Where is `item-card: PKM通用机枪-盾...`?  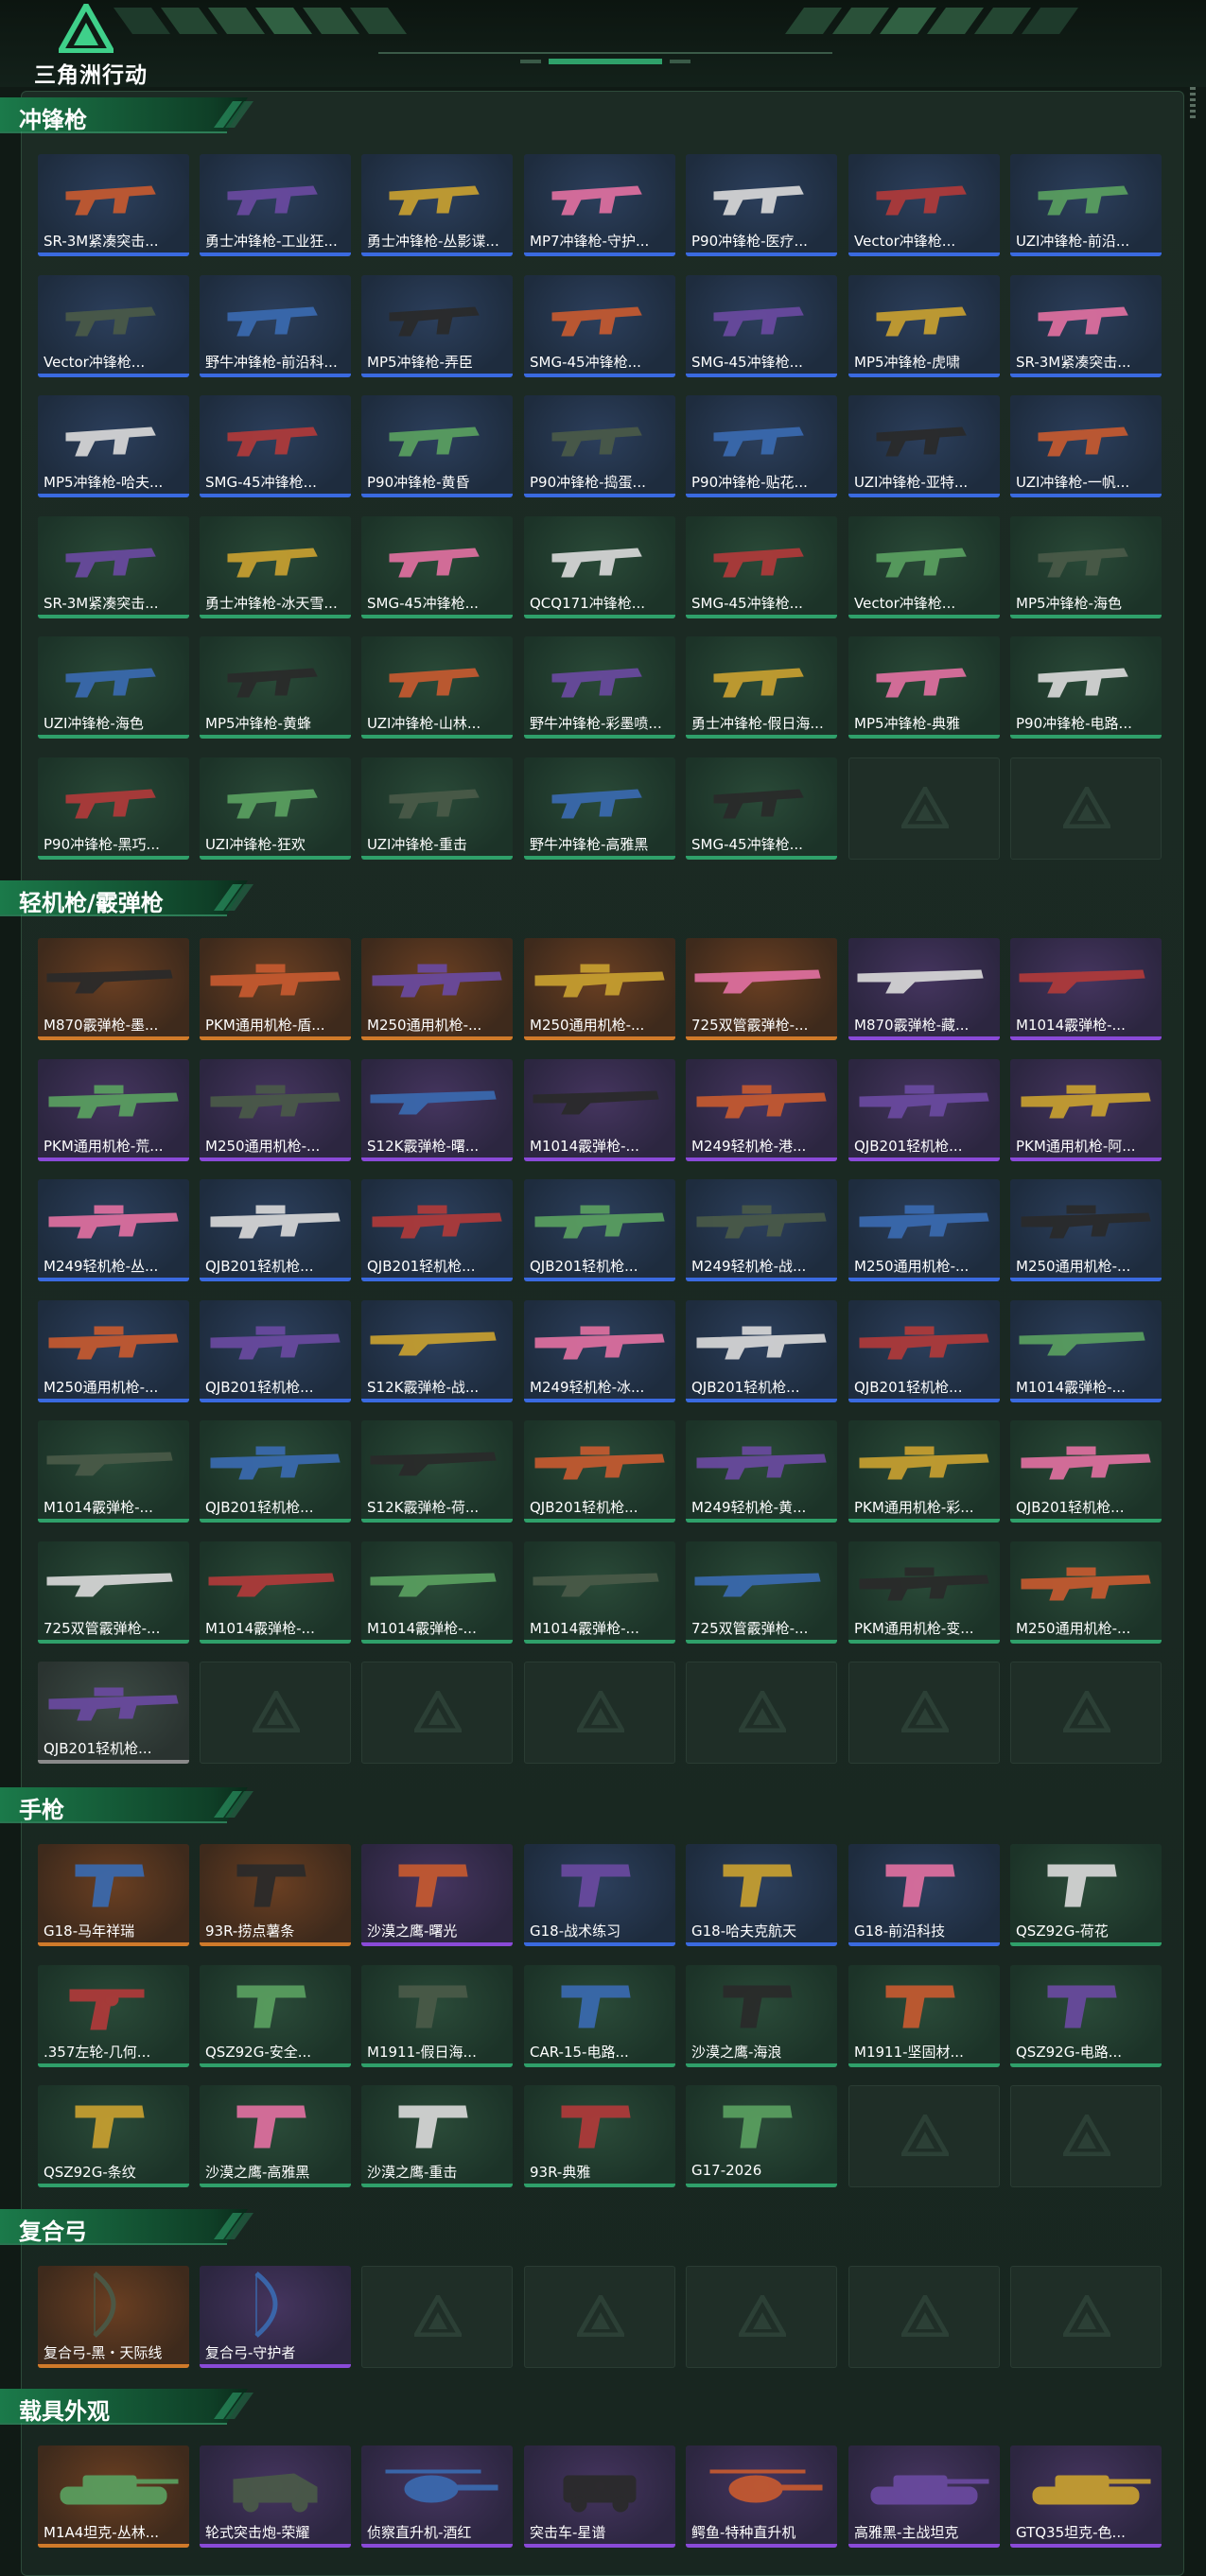
item-card: PKM通用机枪-盾... is located at coordinates (275, 989).